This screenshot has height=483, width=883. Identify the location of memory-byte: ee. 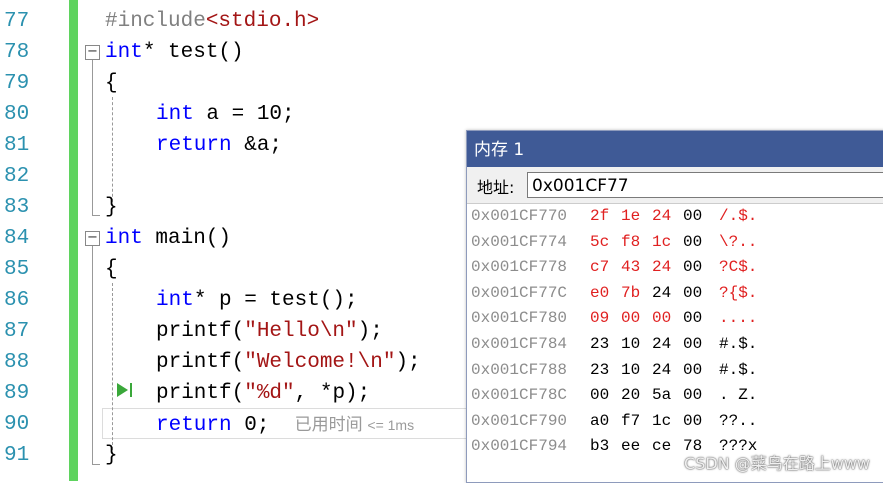
(636, 447).